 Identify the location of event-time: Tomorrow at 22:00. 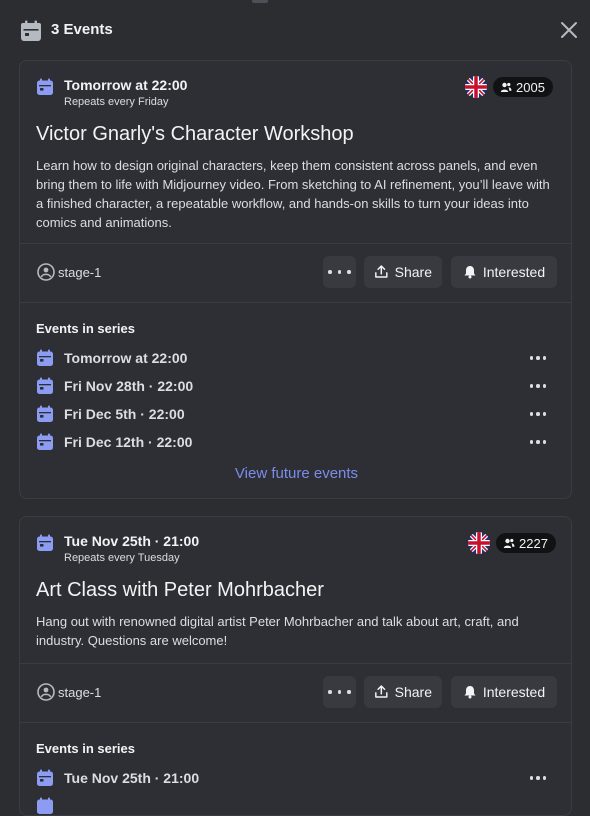
(126, 85).